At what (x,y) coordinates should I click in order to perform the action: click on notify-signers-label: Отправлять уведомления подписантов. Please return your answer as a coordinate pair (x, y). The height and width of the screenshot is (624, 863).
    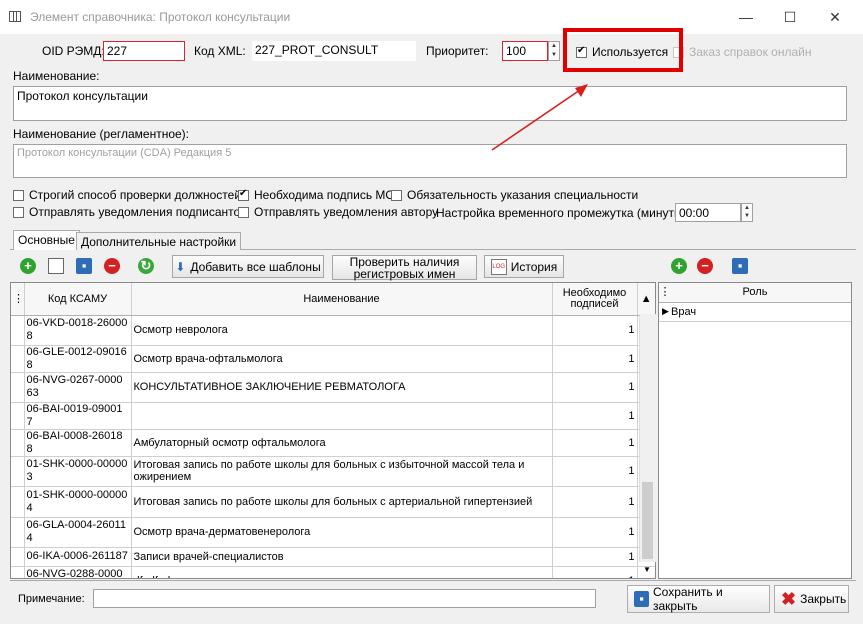
    Looking at the image, I should click on (138, 212).